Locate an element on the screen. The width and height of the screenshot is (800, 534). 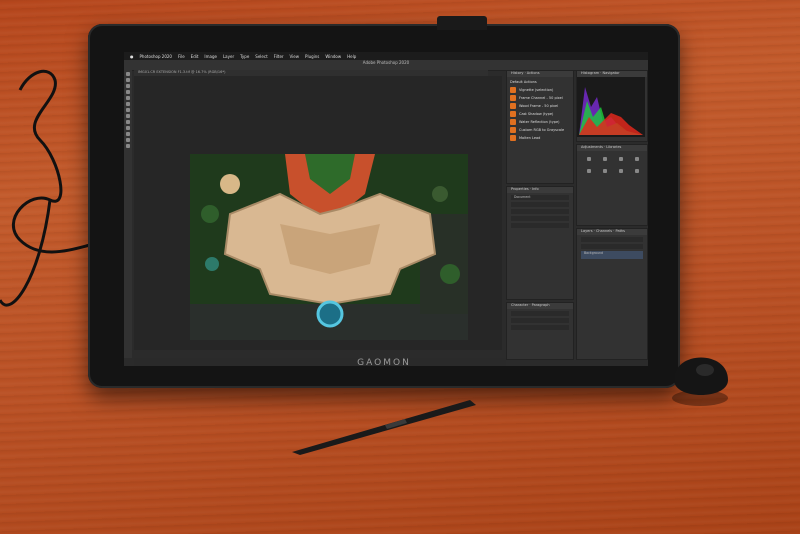
accessories is located at coordinates (510, 406).